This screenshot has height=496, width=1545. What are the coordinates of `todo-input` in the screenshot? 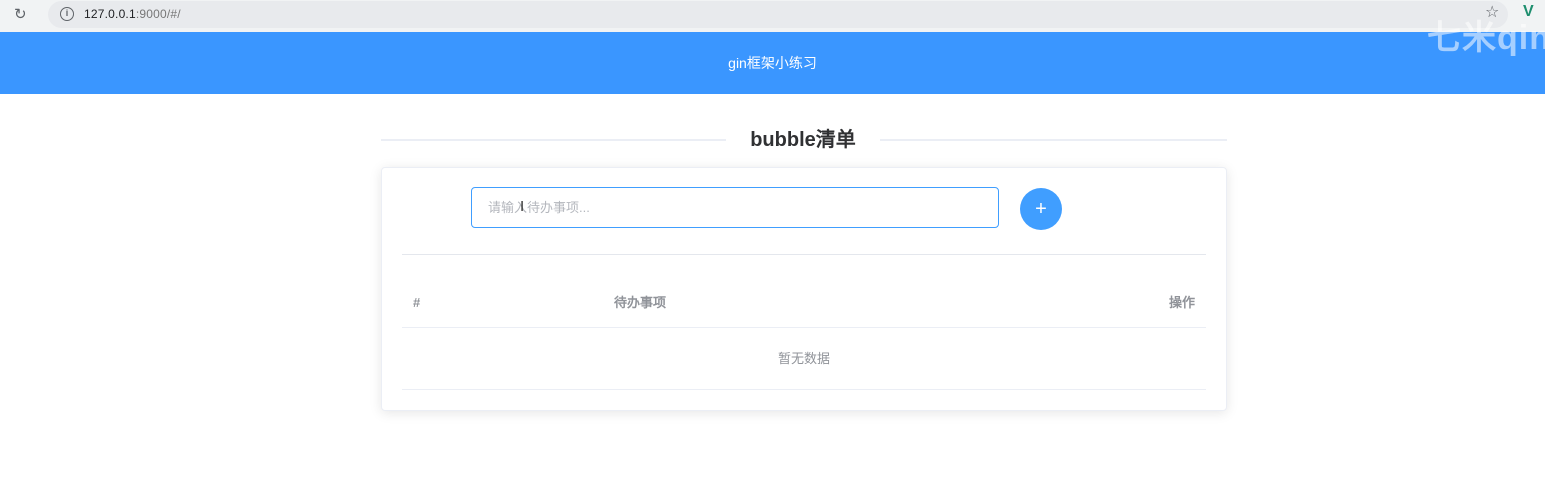 It's located at (735, 207).